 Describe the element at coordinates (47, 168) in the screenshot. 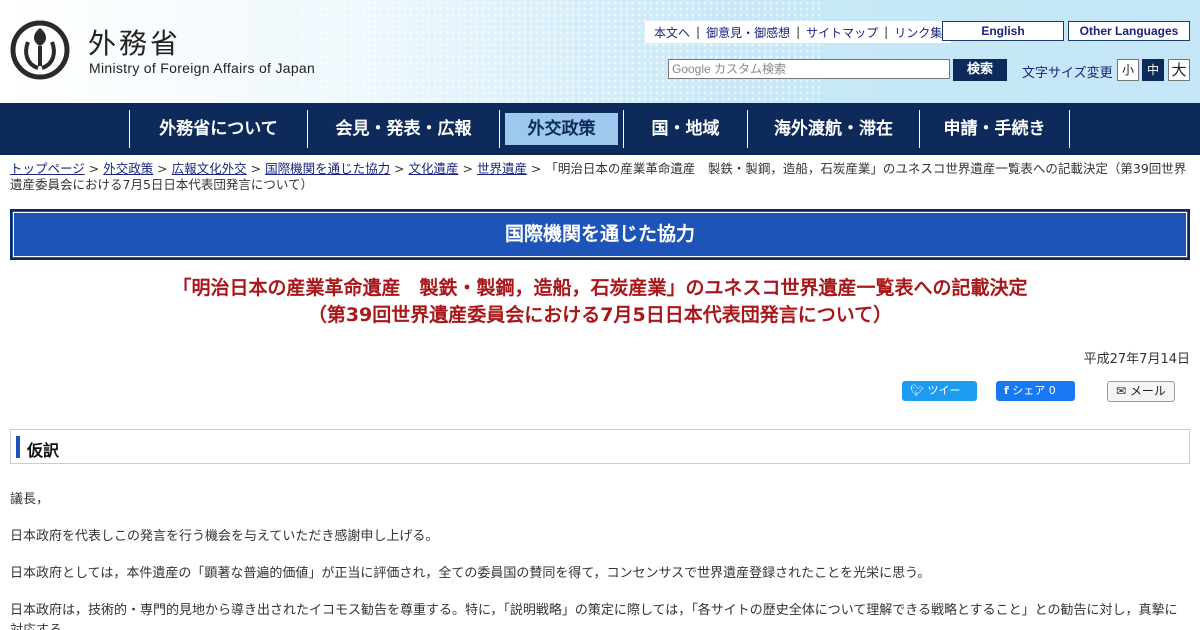

I see `breadcrumb-link-top: トップページ` at that location.